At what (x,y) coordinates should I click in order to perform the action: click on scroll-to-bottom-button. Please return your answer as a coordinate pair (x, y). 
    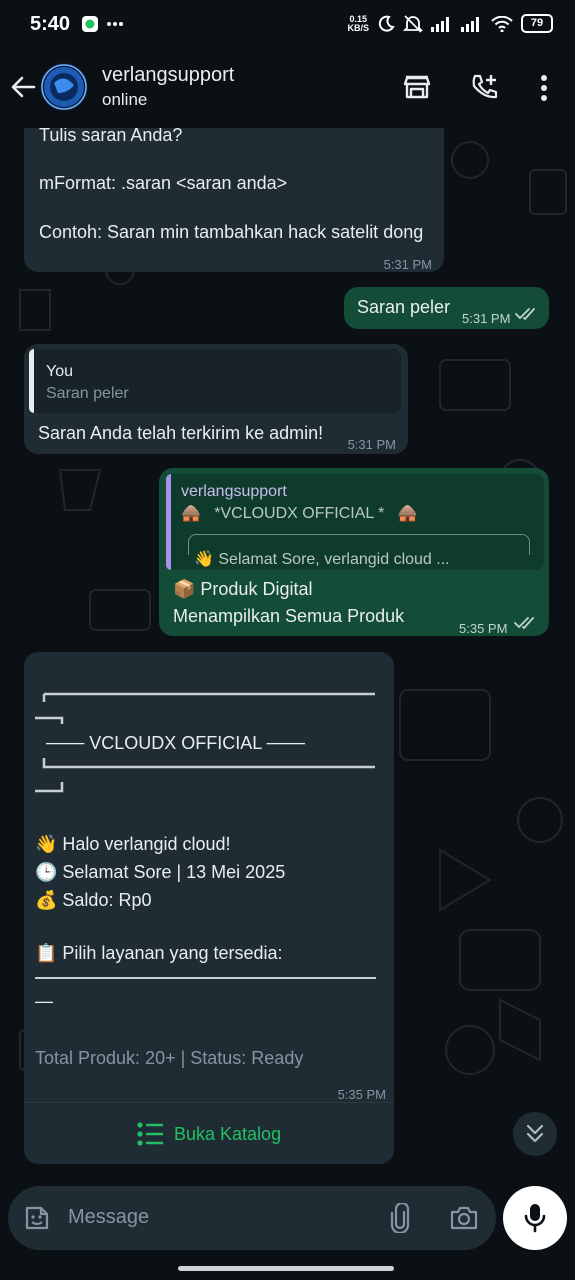
    Looking at the image, I should click on (535, 1134).